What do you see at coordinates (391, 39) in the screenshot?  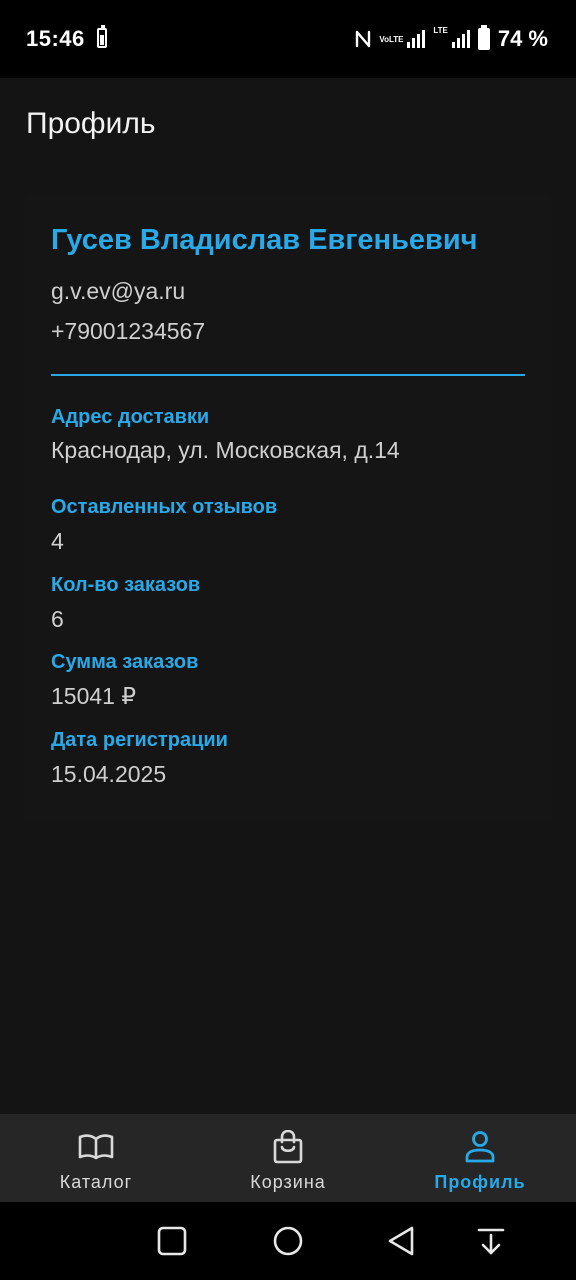 I see `volte-icon: VoLTE` at bounding box center [391, 39].